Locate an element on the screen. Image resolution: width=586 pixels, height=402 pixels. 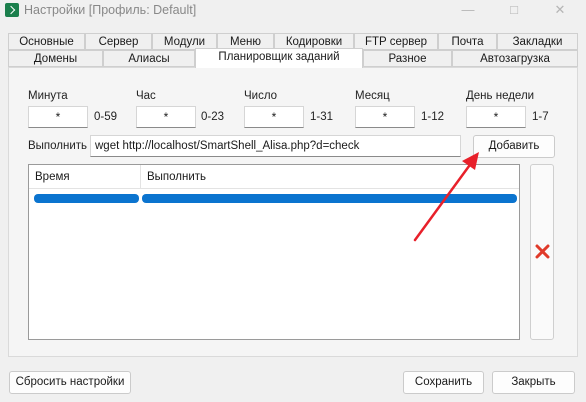
tab-ftp-server: FTP сервер is located at coordinates (396, 41).